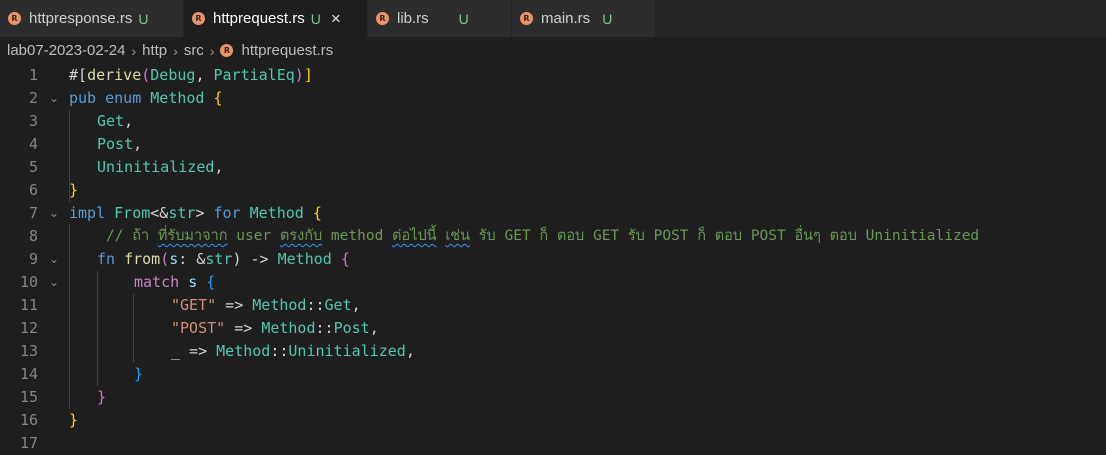 This screenshot has height=455, width=1106. Describe the element at coordinates (132, 236) in the screenshot. I see `token: // ถ้า` at that location.